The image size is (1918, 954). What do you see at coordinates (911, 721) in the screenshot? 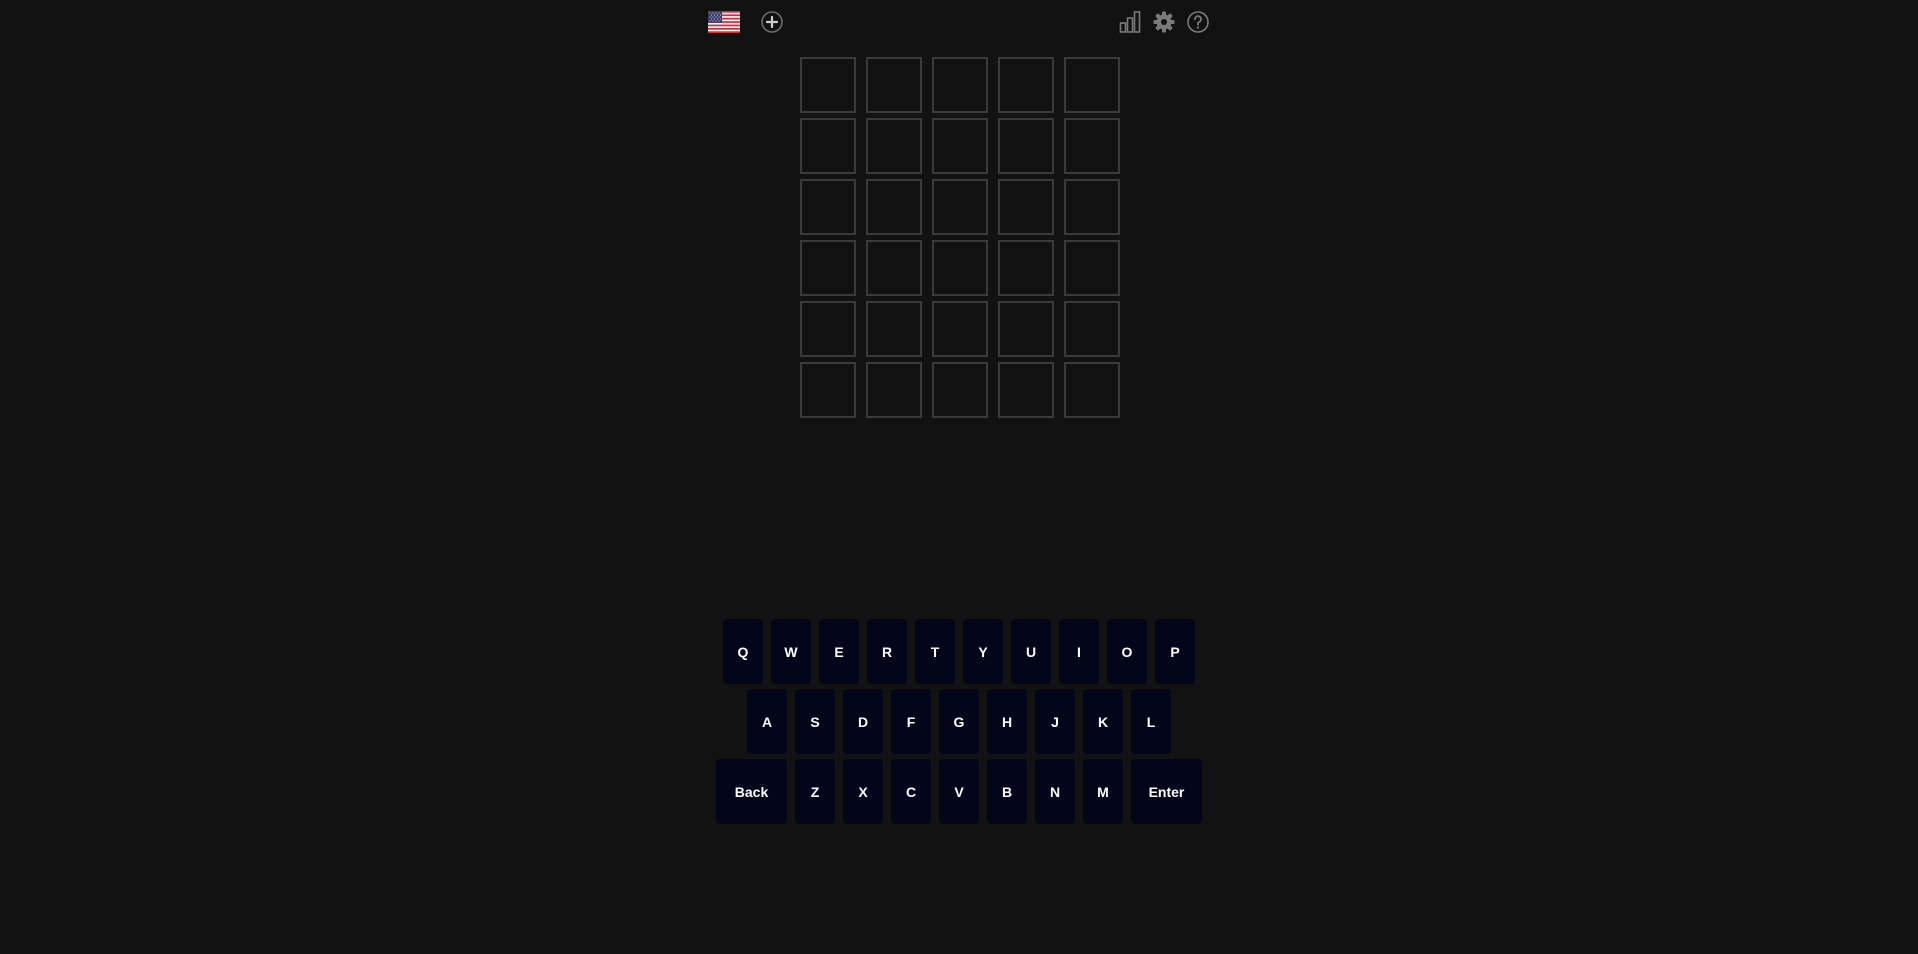
I see `key-f: F` at bounding box center [911, 721].